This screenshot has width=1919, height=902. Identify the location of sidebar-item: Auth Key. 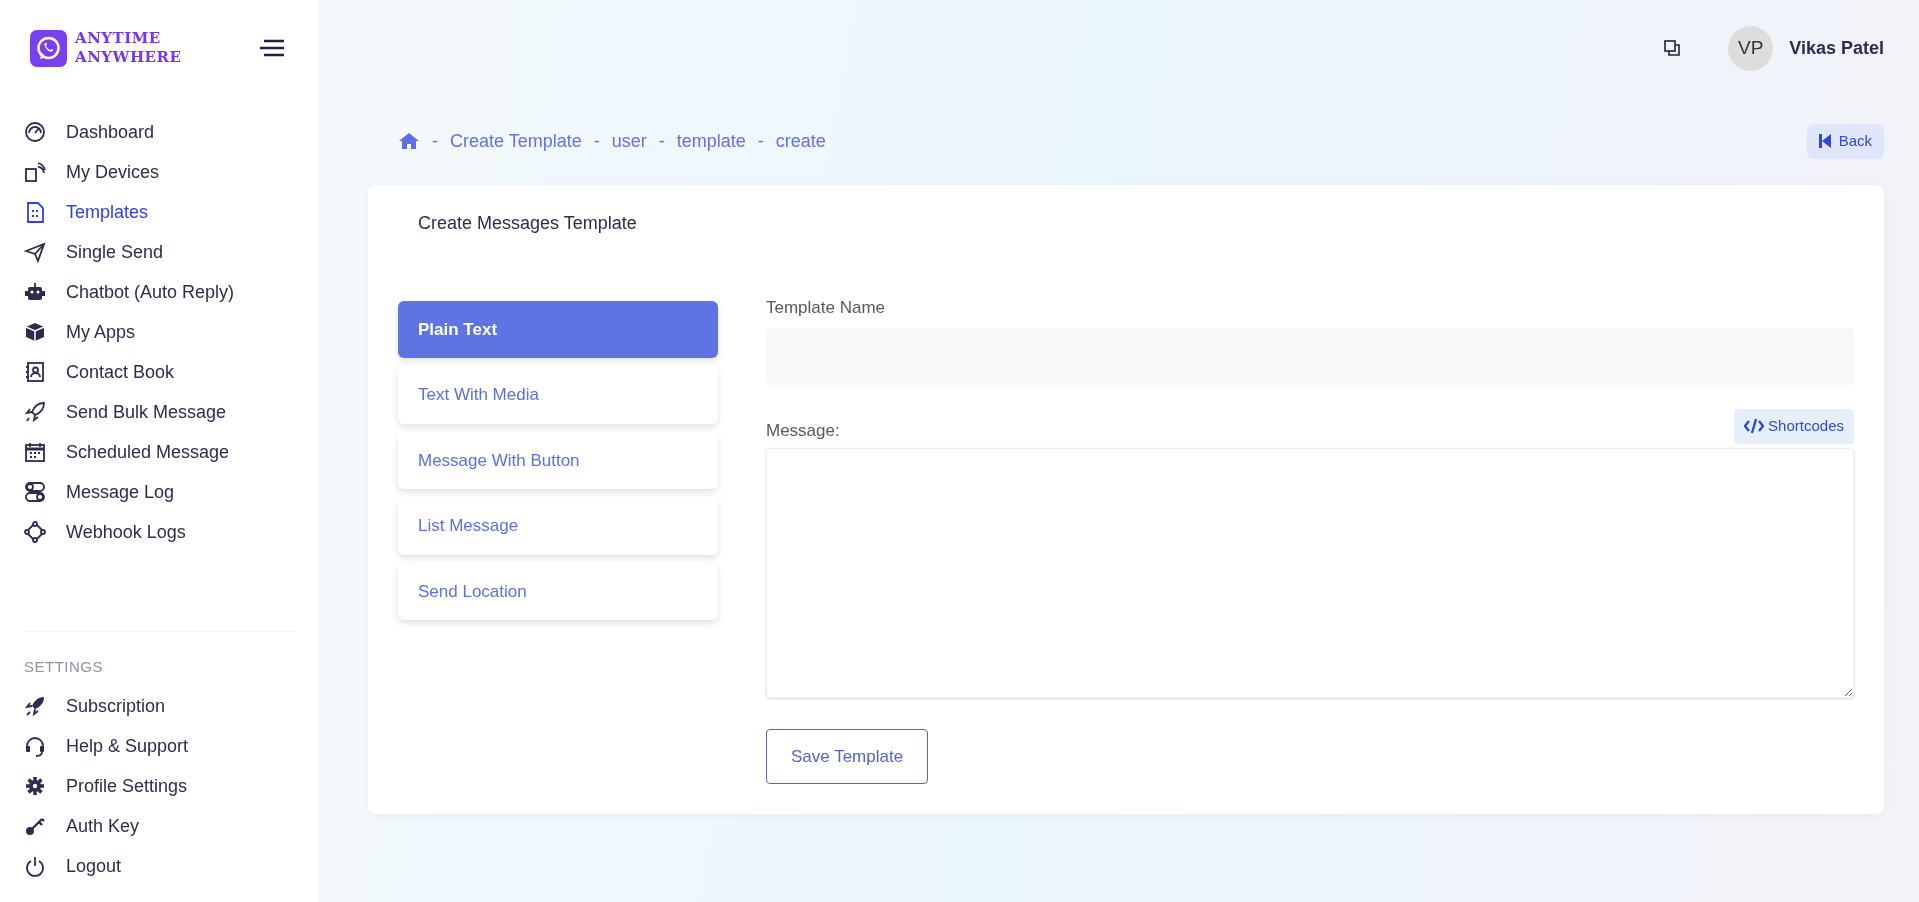
(159, 826).